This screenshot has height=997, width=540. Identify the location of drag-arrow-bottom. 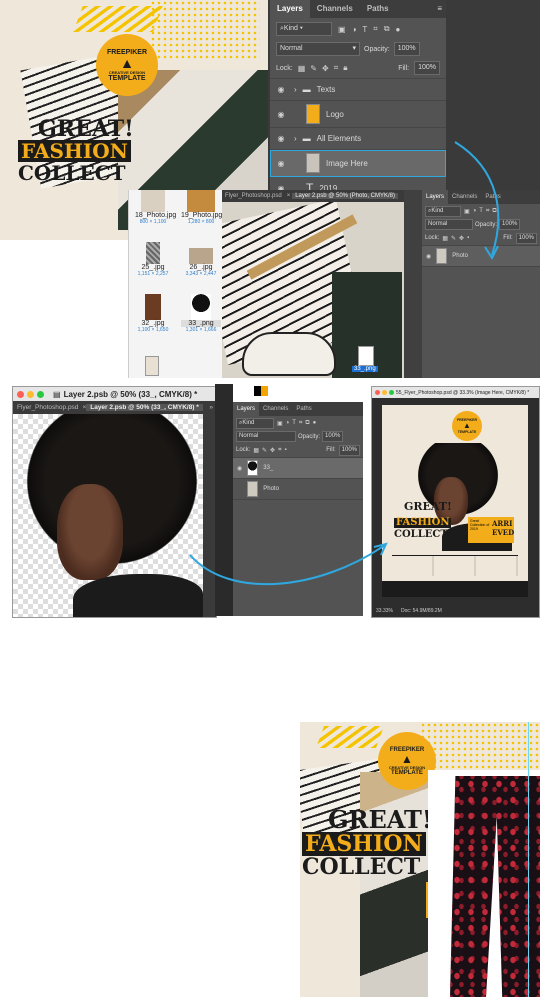
(287, 565).